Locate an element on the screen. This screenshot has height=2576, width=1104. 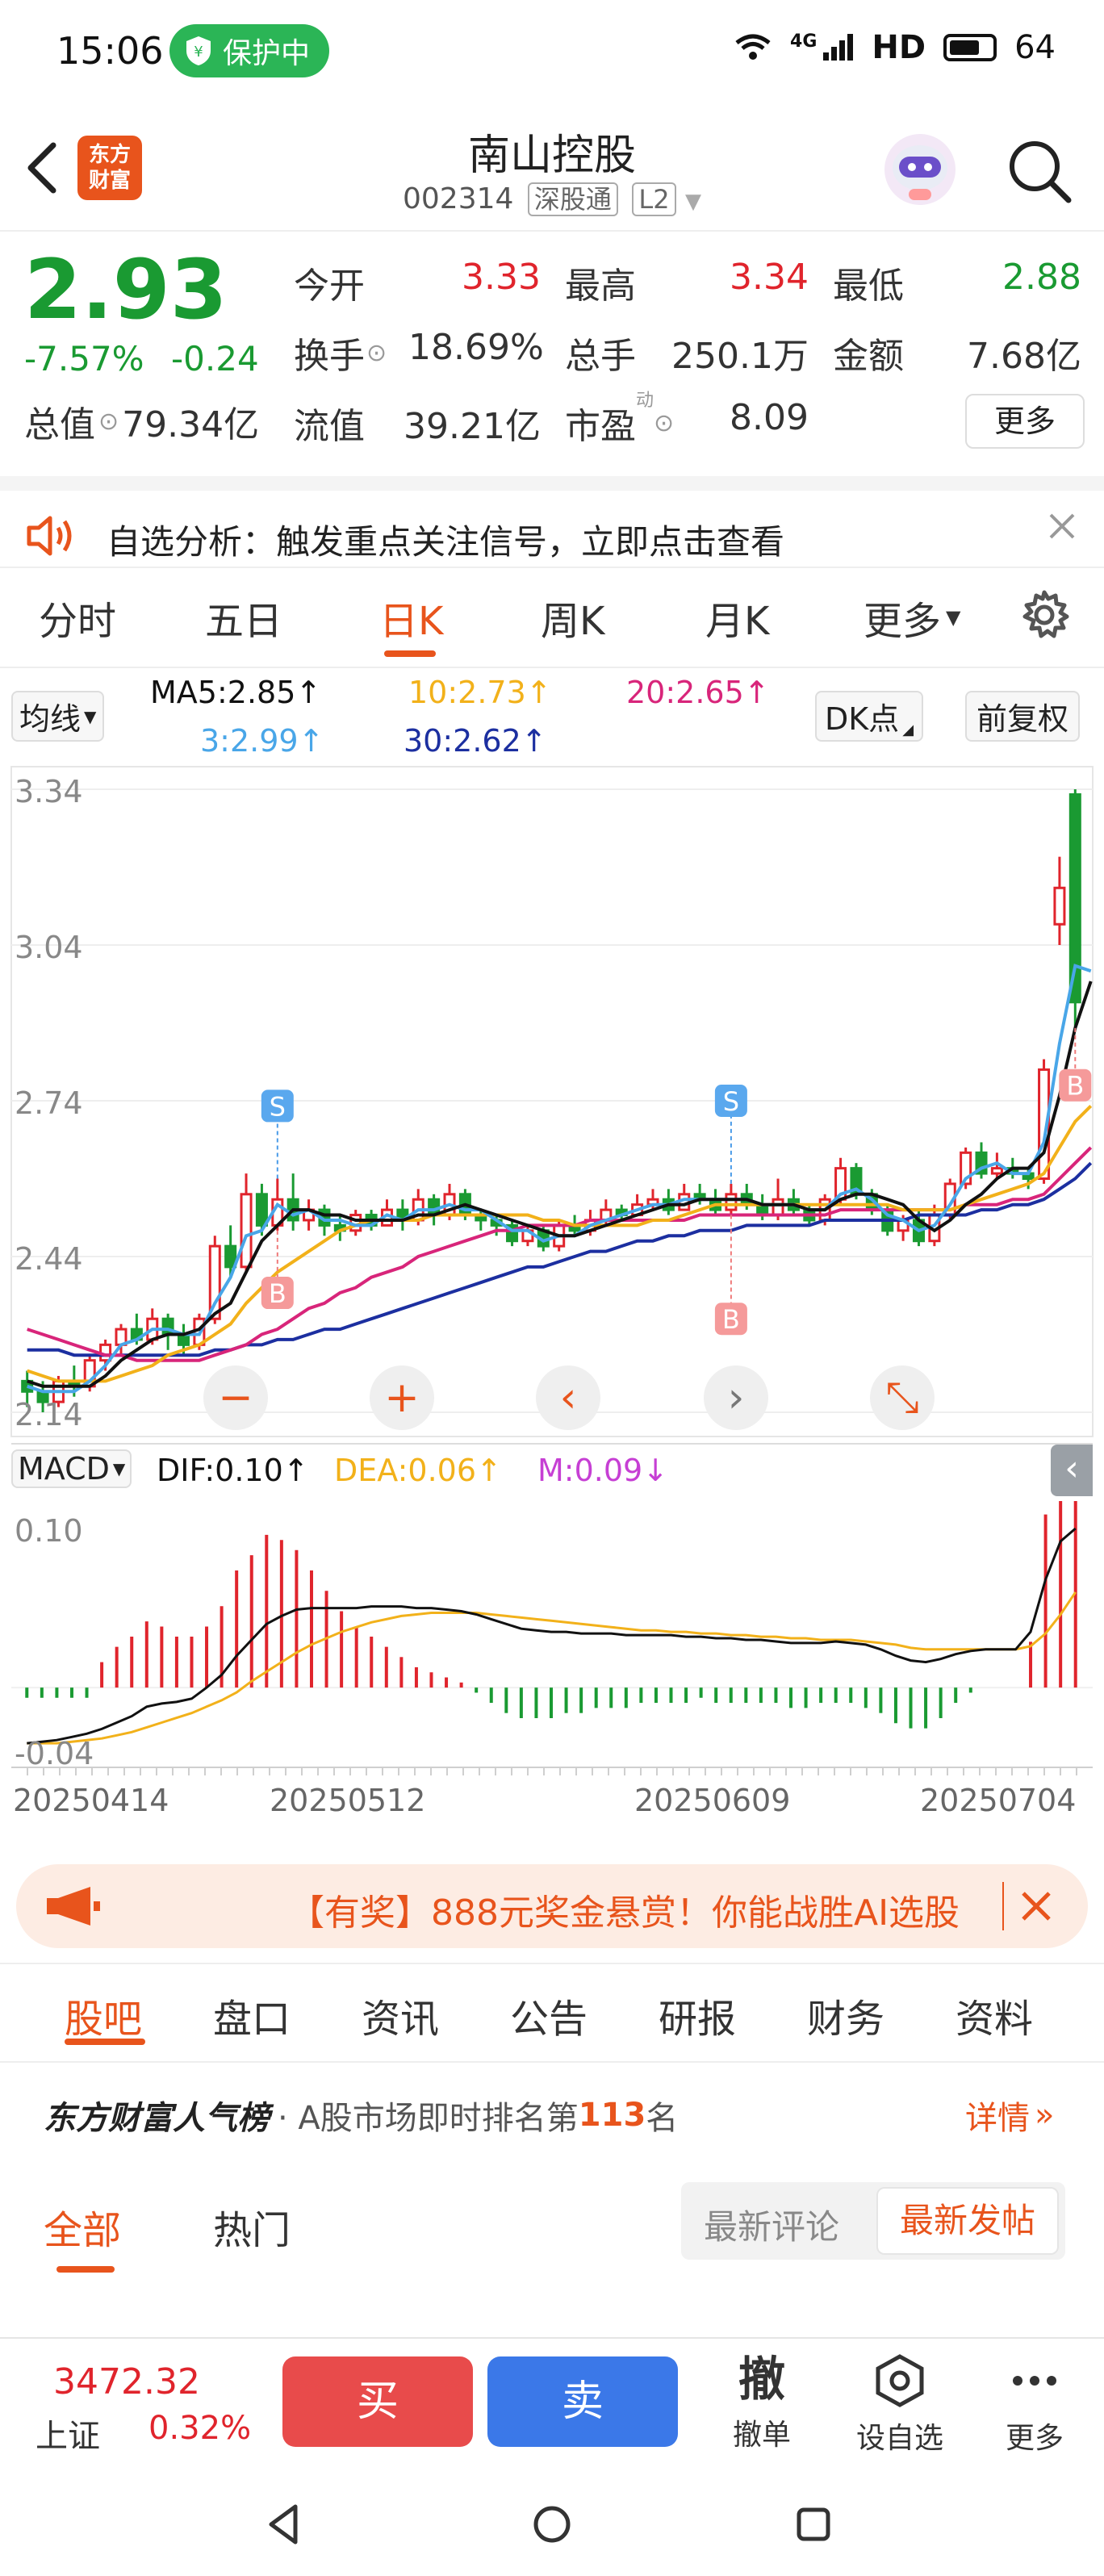
cancel-order-button: 撤 撤单 is located at coordinates (762, 2403).